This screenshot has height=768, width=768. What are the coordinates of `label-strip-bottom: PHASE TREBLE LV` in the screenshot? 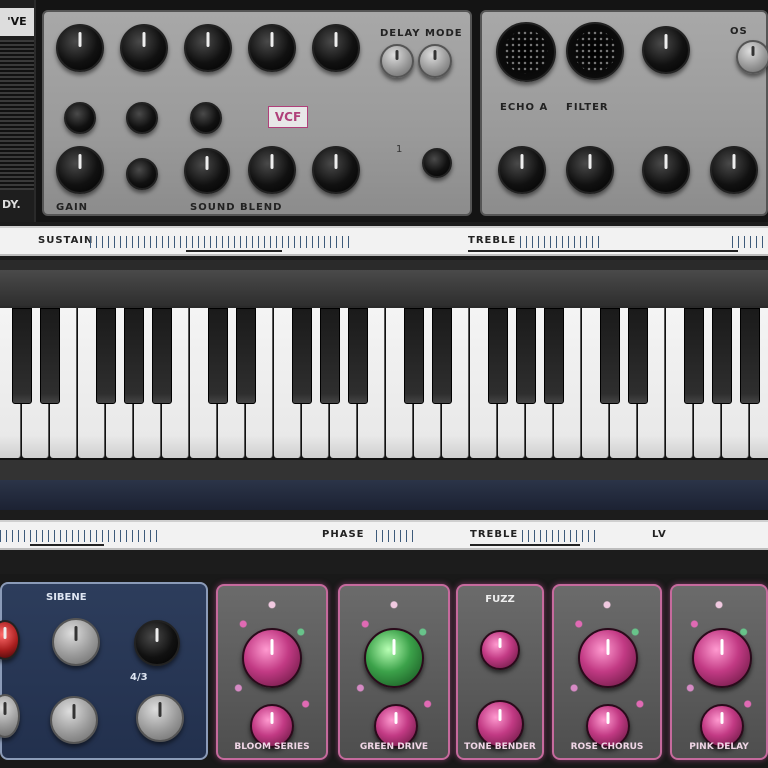 It's located at (384, 535).